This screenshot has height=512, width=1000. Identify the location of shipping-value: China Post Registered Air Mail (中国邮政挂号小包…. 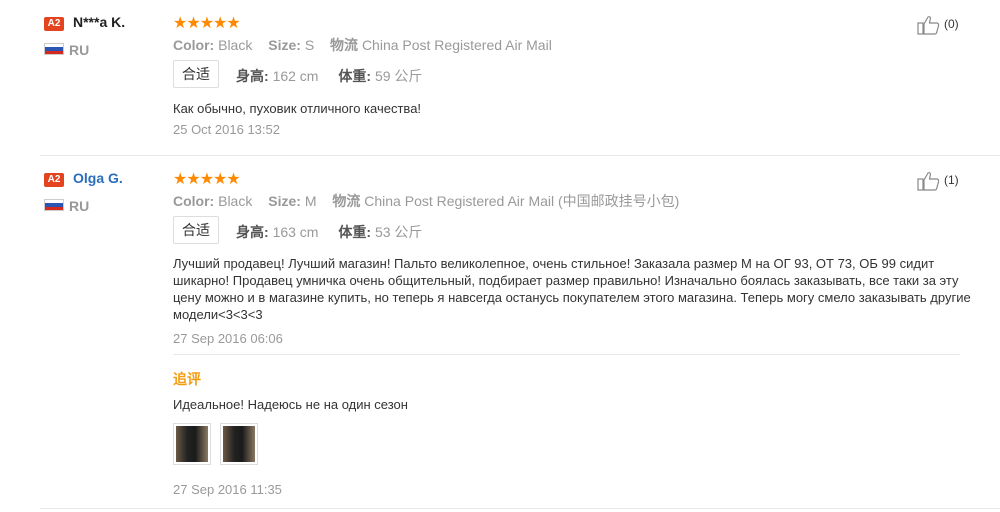
(522, 201).